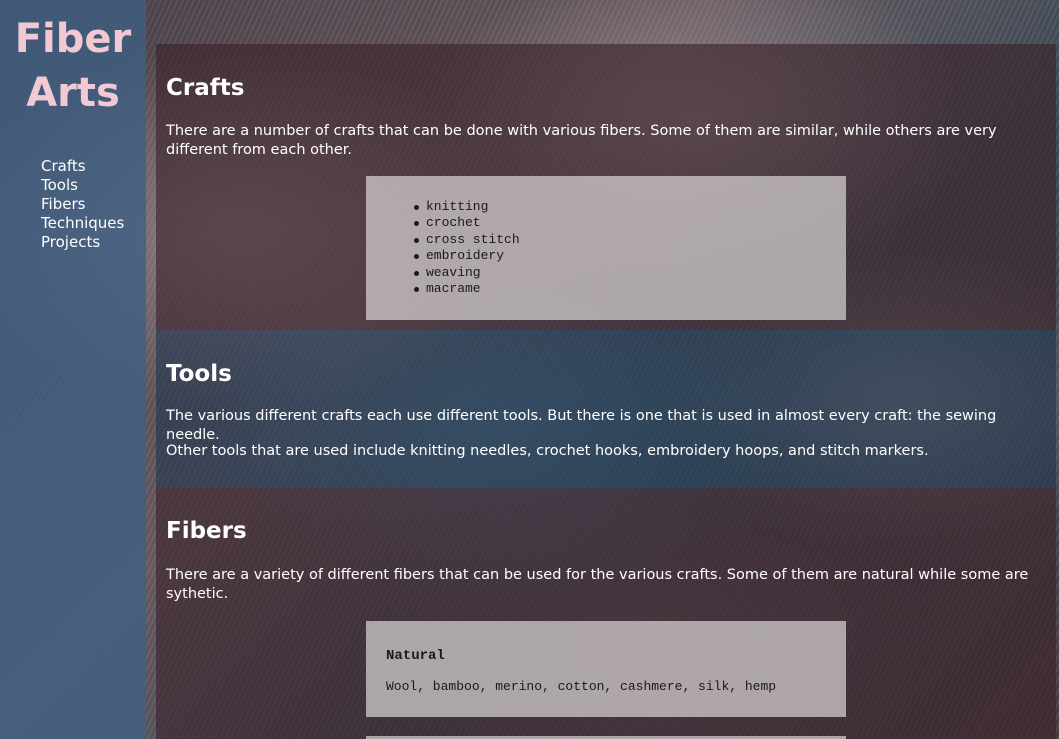 This screenshot has height=739, width=1059. Describe the element at coordinates (73, 66) in the screenshot. I see `site-title: Fiber Arts` at that location.